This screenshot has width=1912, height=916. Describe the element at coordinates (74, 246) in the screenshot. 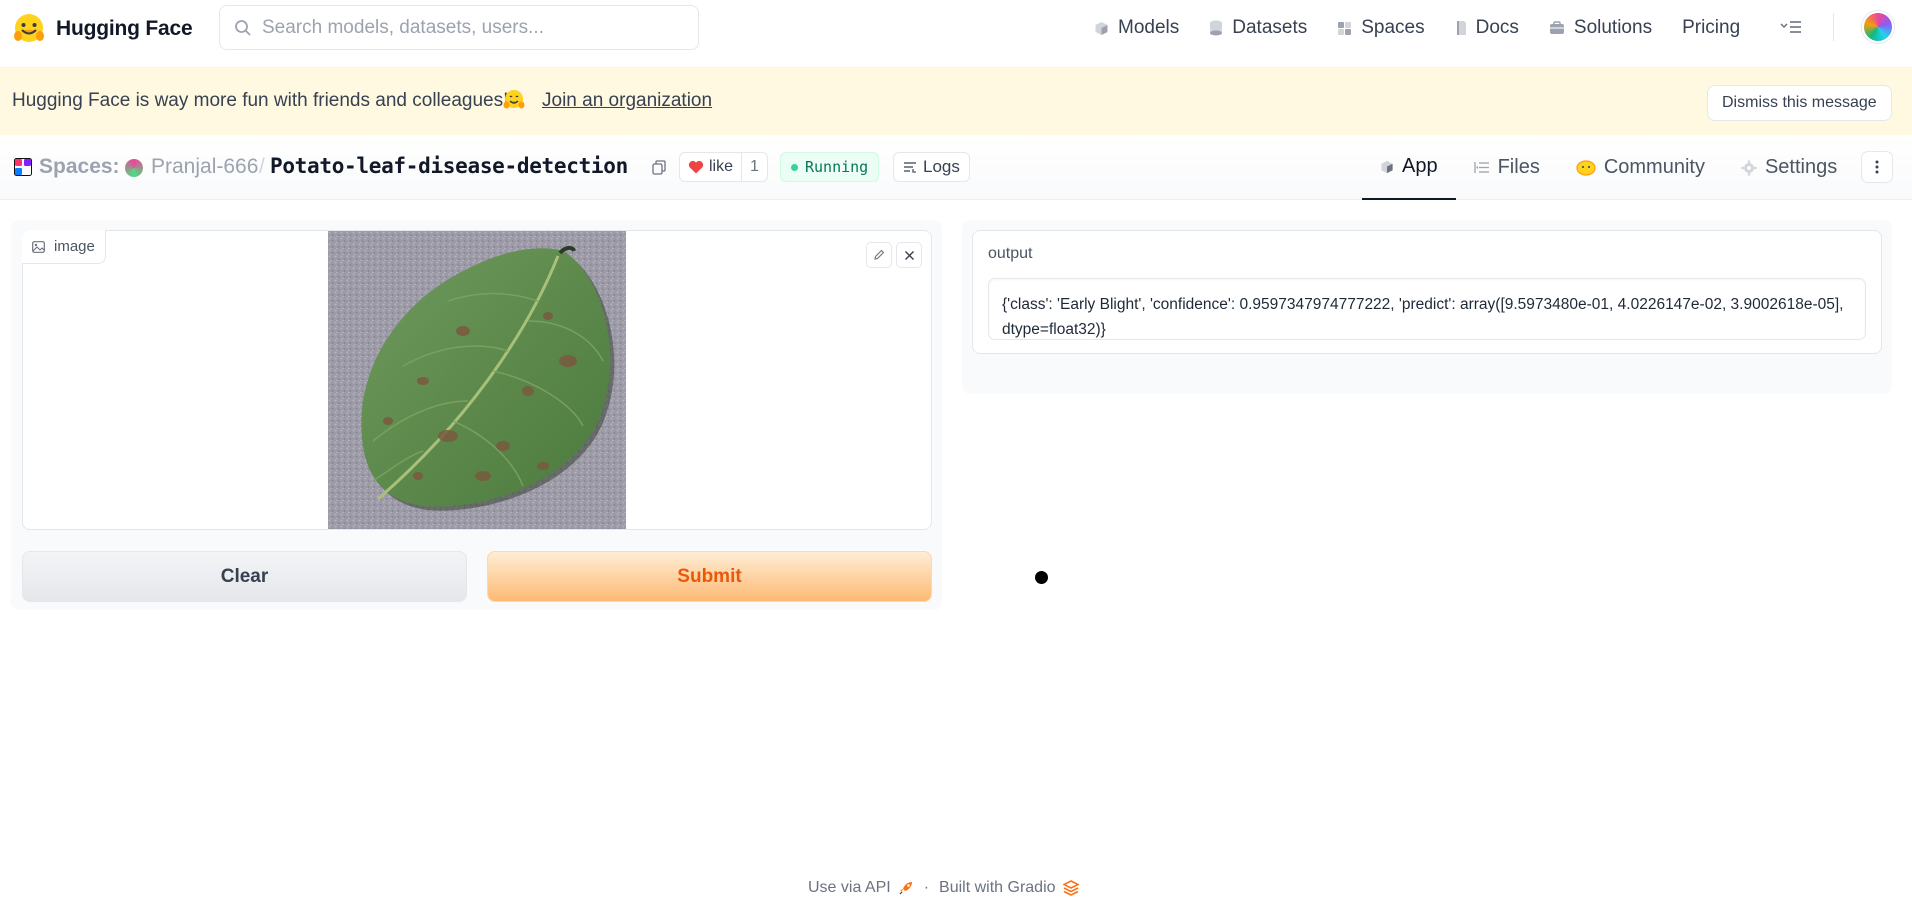

I see `image-label-text: image` at that location.